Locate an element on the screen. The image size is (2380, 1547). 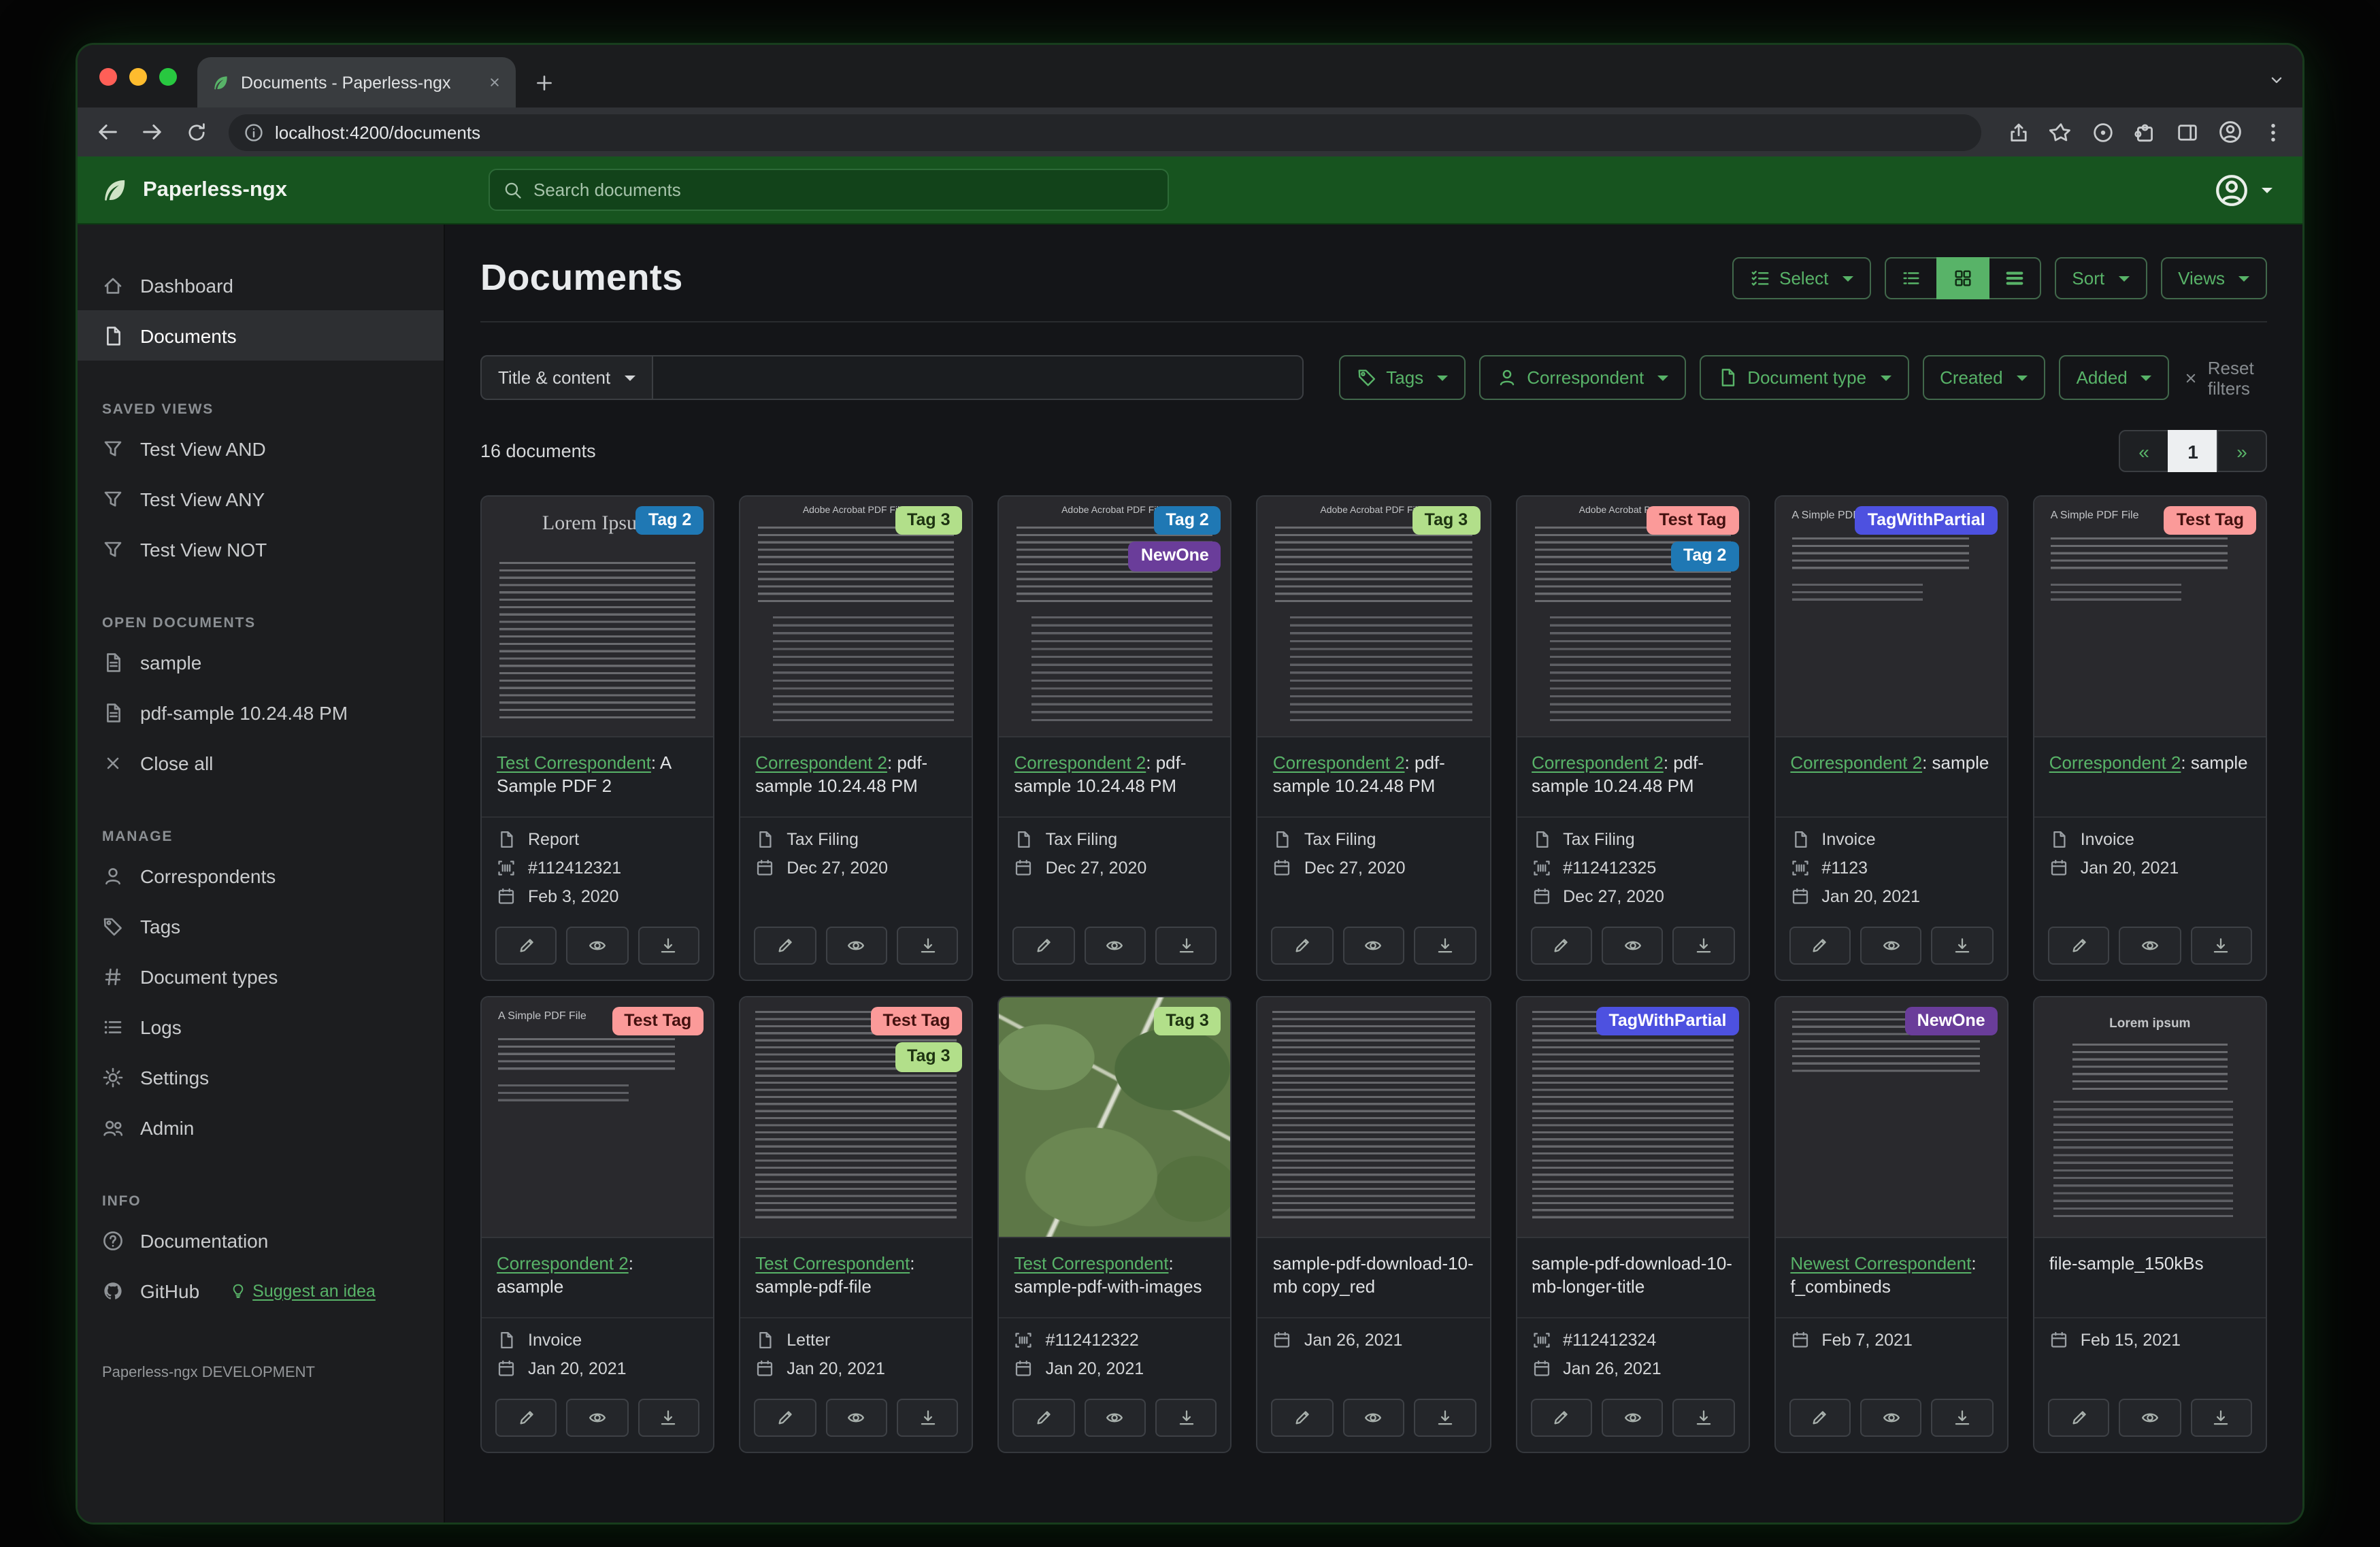
sidebar-item-document-types: Document types is located at coordinates (261, 976).